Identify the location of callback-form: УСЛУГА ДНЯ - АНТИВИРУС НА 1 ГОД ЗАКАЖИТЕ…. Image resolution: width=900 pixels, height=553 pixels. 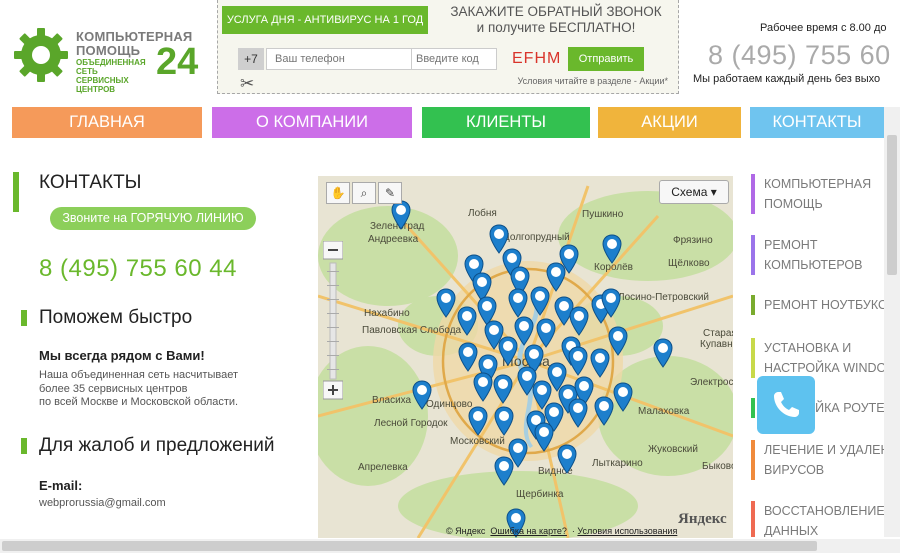
(448, 47).